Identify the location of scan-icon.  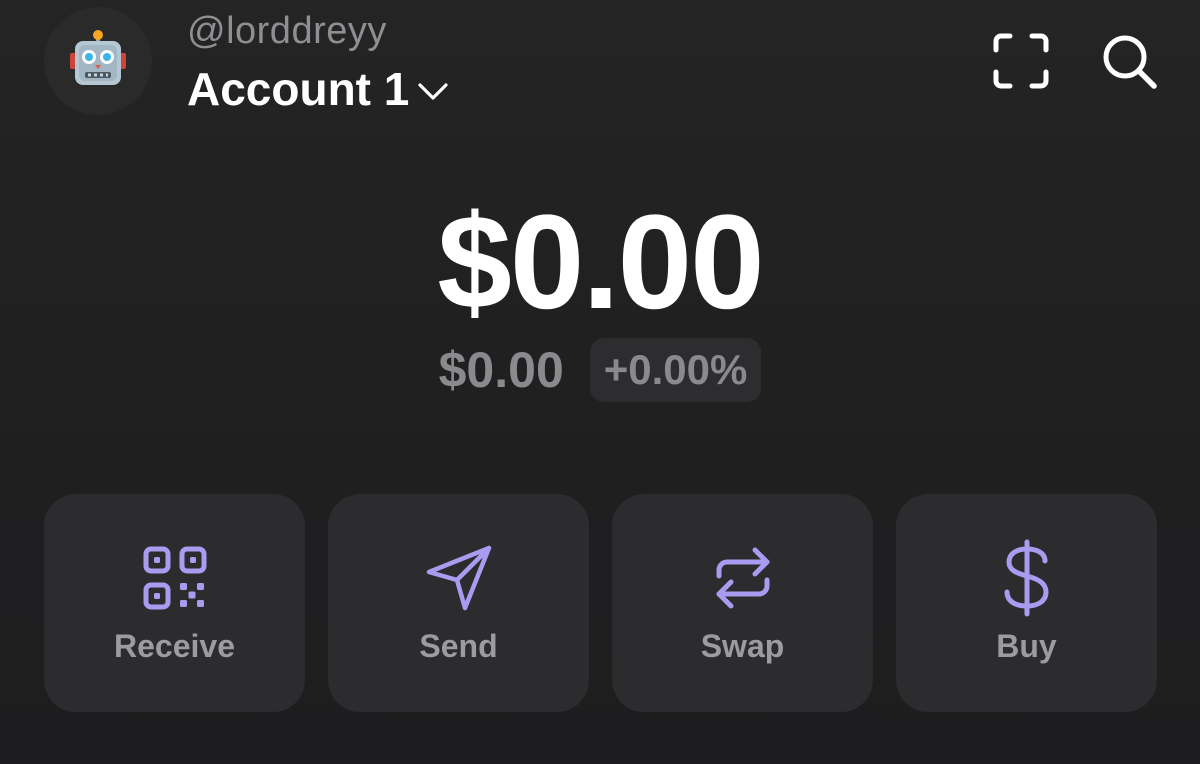
(1021, 61).